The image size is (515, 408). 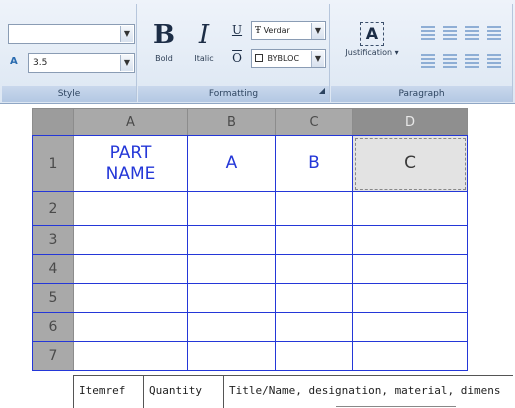 What do you see at coordinates (14, 61) in the screenshot?
I see `text-height-icon: A` at bounding box center [14, 61].